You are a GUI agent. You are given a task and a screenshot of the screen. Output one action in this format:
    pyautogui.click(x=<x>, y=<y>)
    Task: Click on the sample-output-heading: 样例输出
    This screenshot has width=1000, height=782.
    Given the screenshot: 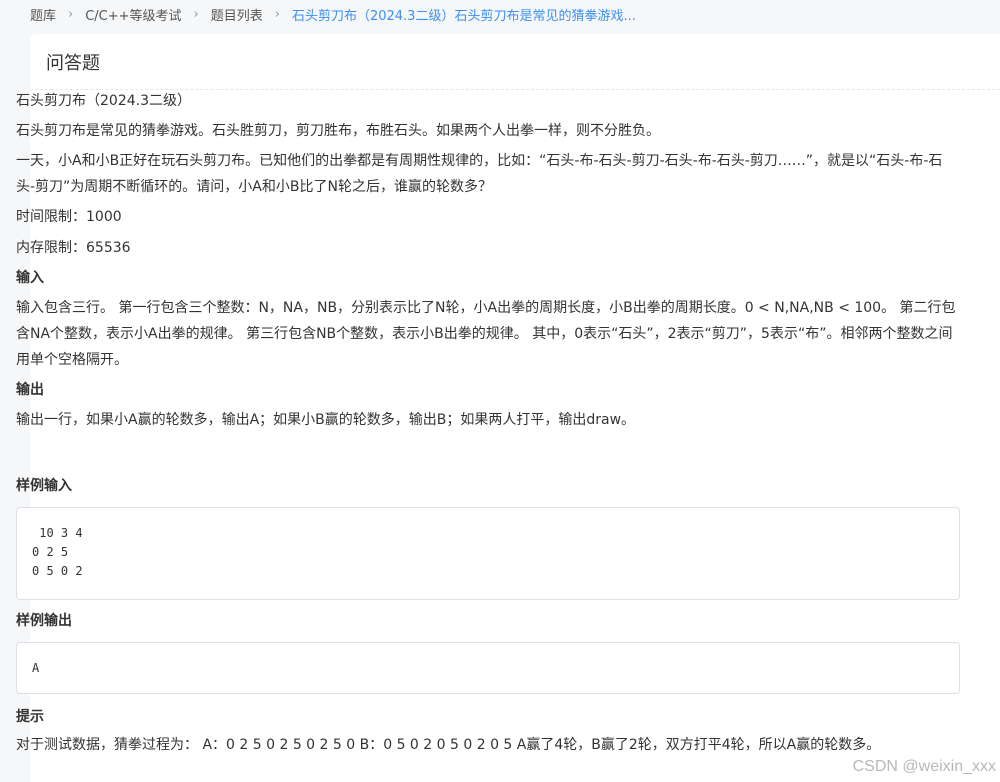 What is the action you would take?
    pyautogui.click(x=44, y=621)
    